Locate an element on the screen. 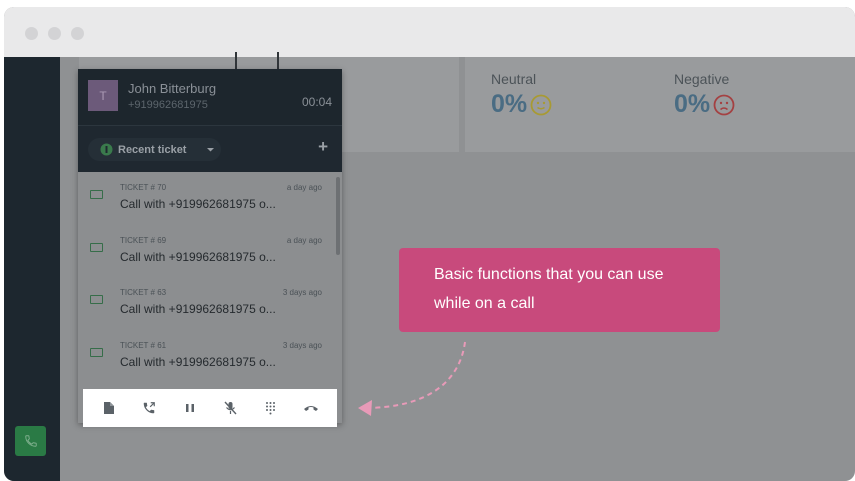  mute-icon is located at coordinates (230, 408).